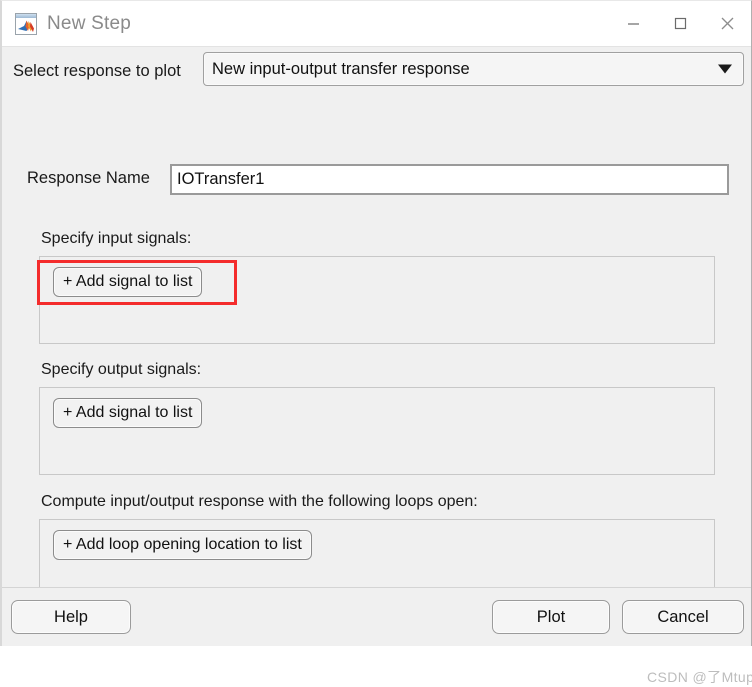 This screenshot has height=687, width=752. Describe the element at coordinates (633, 23) in the screenshot. I see `minimize-icon` at that location.